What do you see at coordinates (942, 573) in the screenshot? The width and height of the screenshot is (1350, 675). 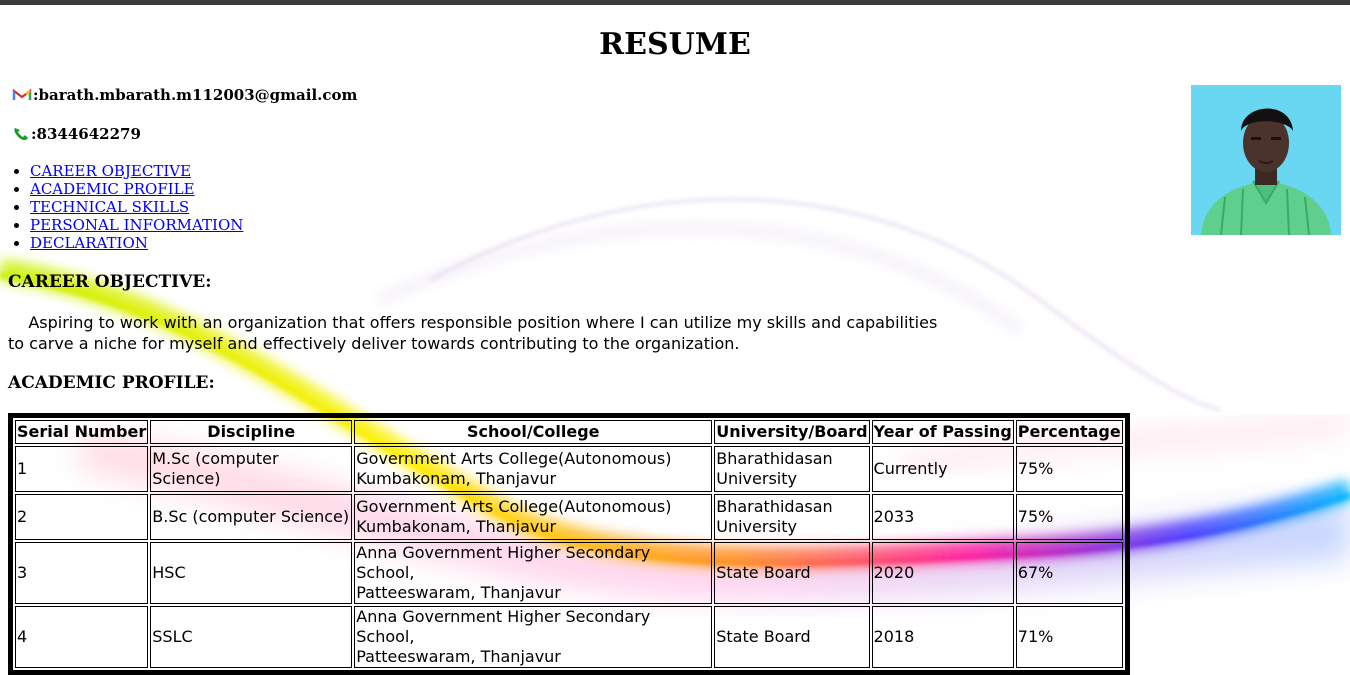 I see `year-cell: 2020` at bounding box center [942, 573].